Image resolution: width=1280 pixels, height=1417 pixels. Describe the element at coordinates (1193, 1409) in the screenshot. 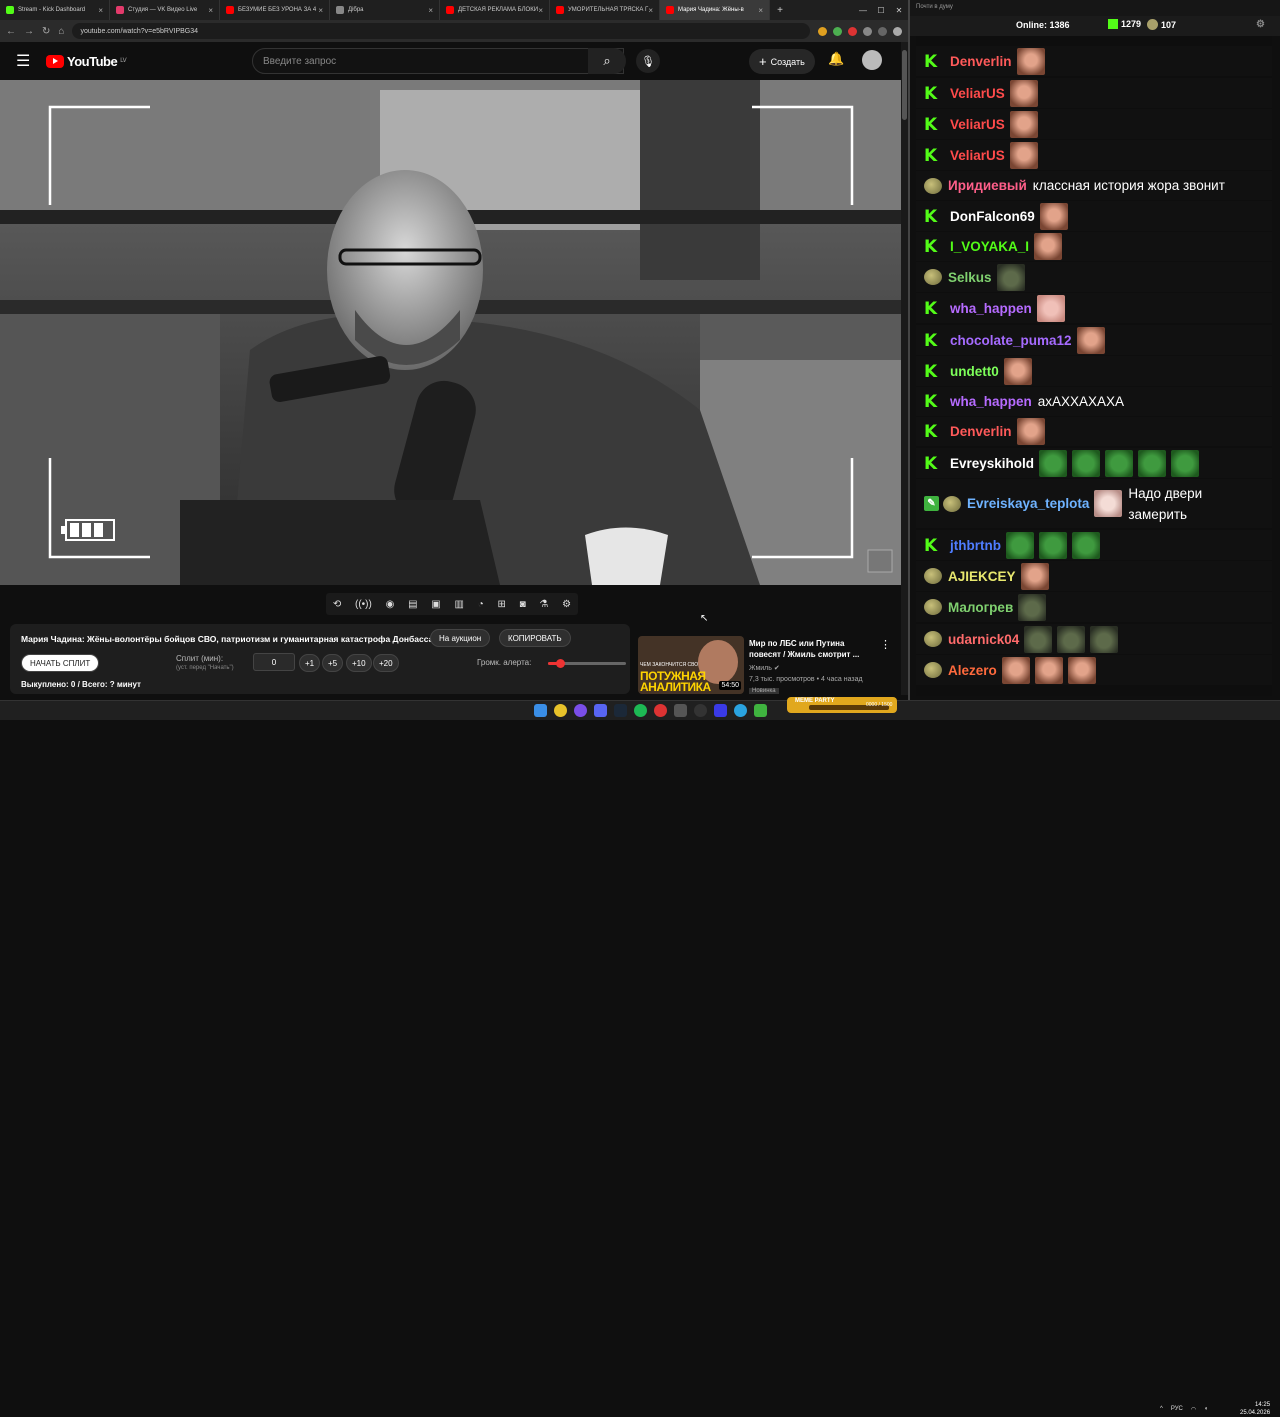

I see `wifi-icon: ◠` at that location.